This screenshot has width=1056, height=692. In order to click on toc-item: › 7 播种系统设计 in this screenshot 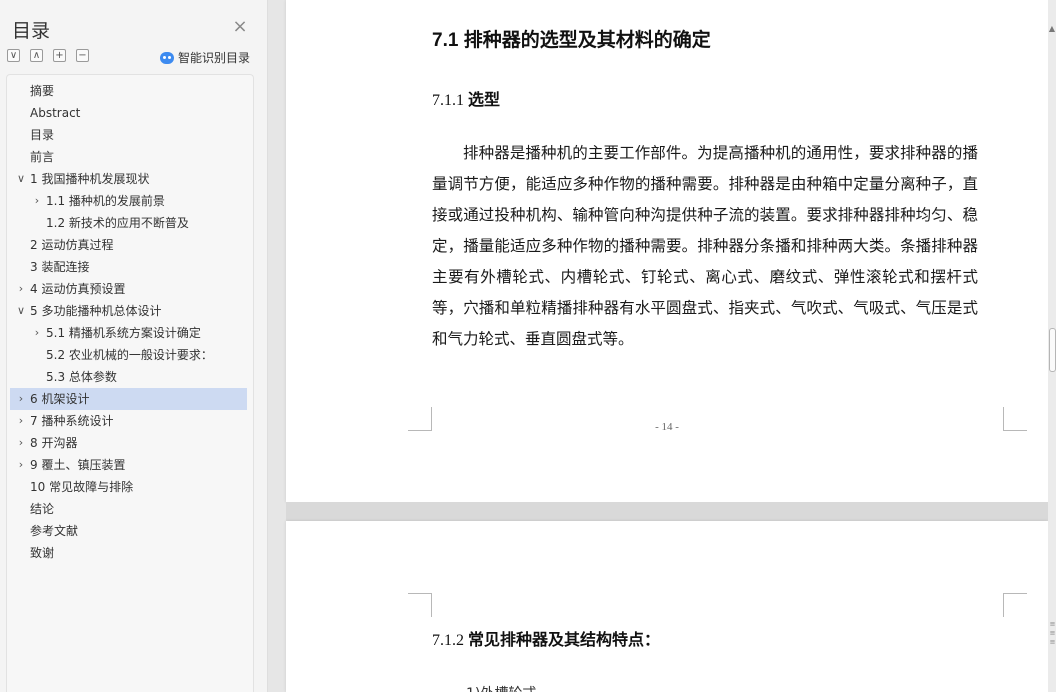, I will do `click(130, 421)`.